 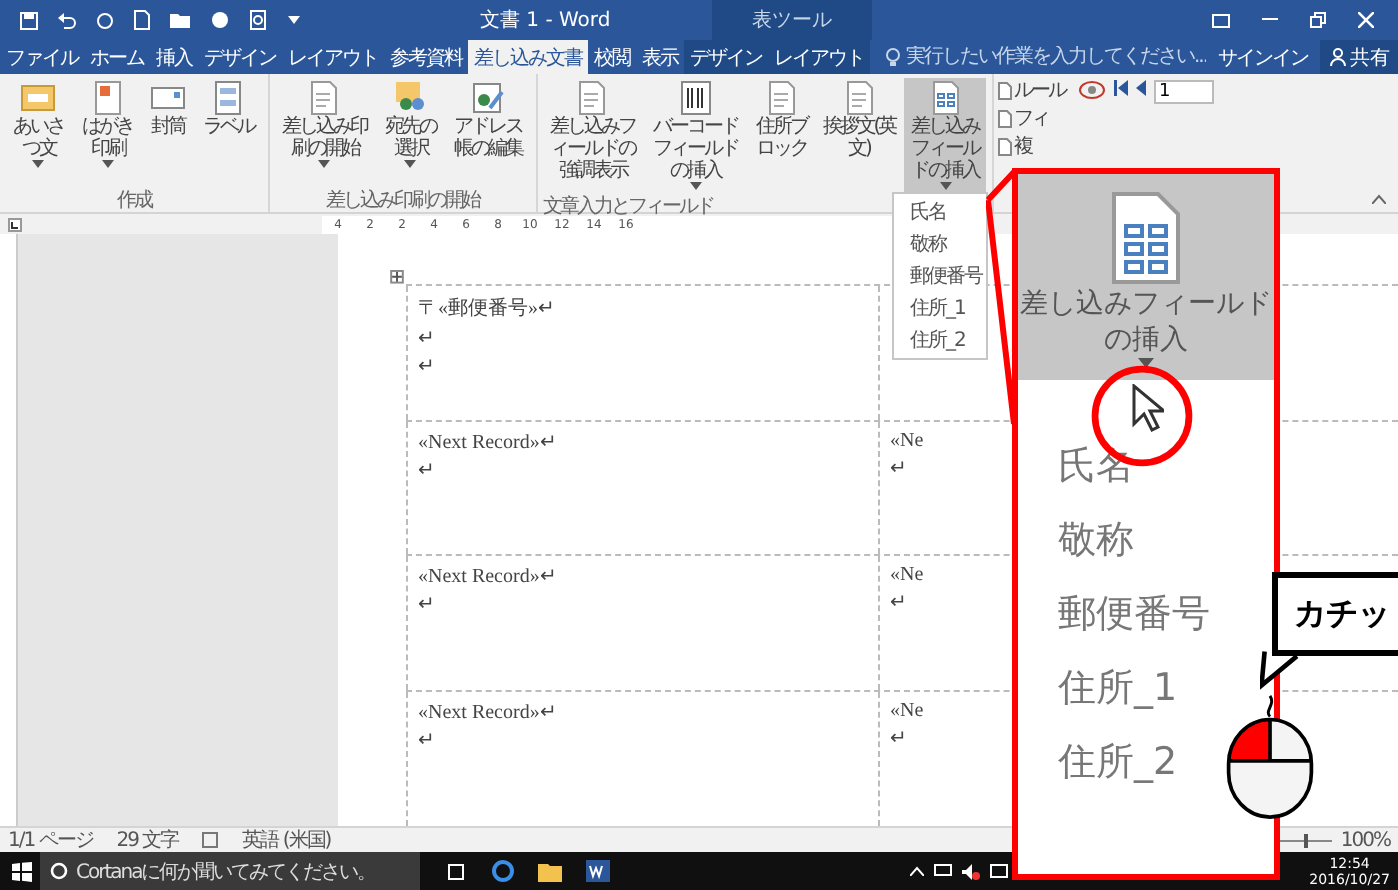 I want to click on speech-bubble: カチッ, so click(x=1335, y=614).